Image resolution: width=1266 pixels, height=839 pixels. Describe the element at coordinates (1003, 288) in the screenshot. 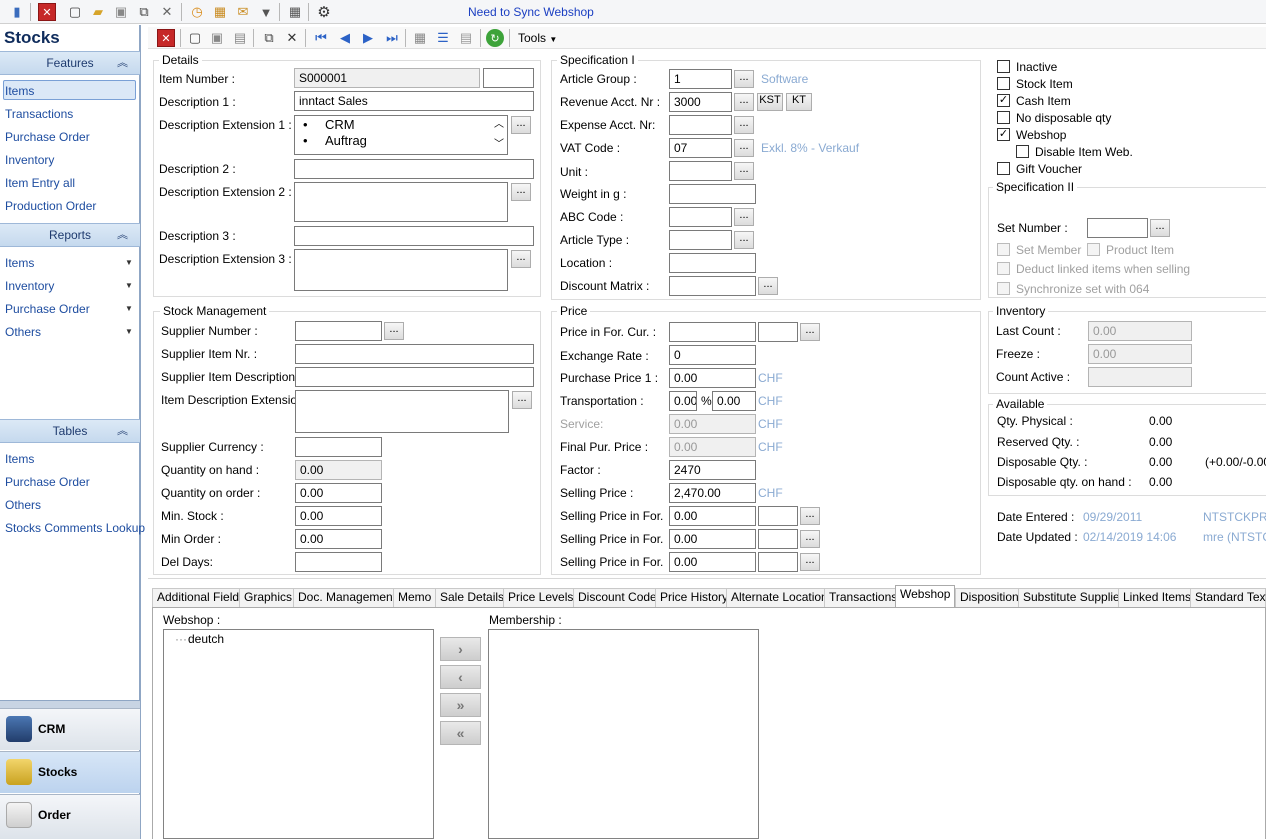

I see `synchronize-set-checkbox` at that location.